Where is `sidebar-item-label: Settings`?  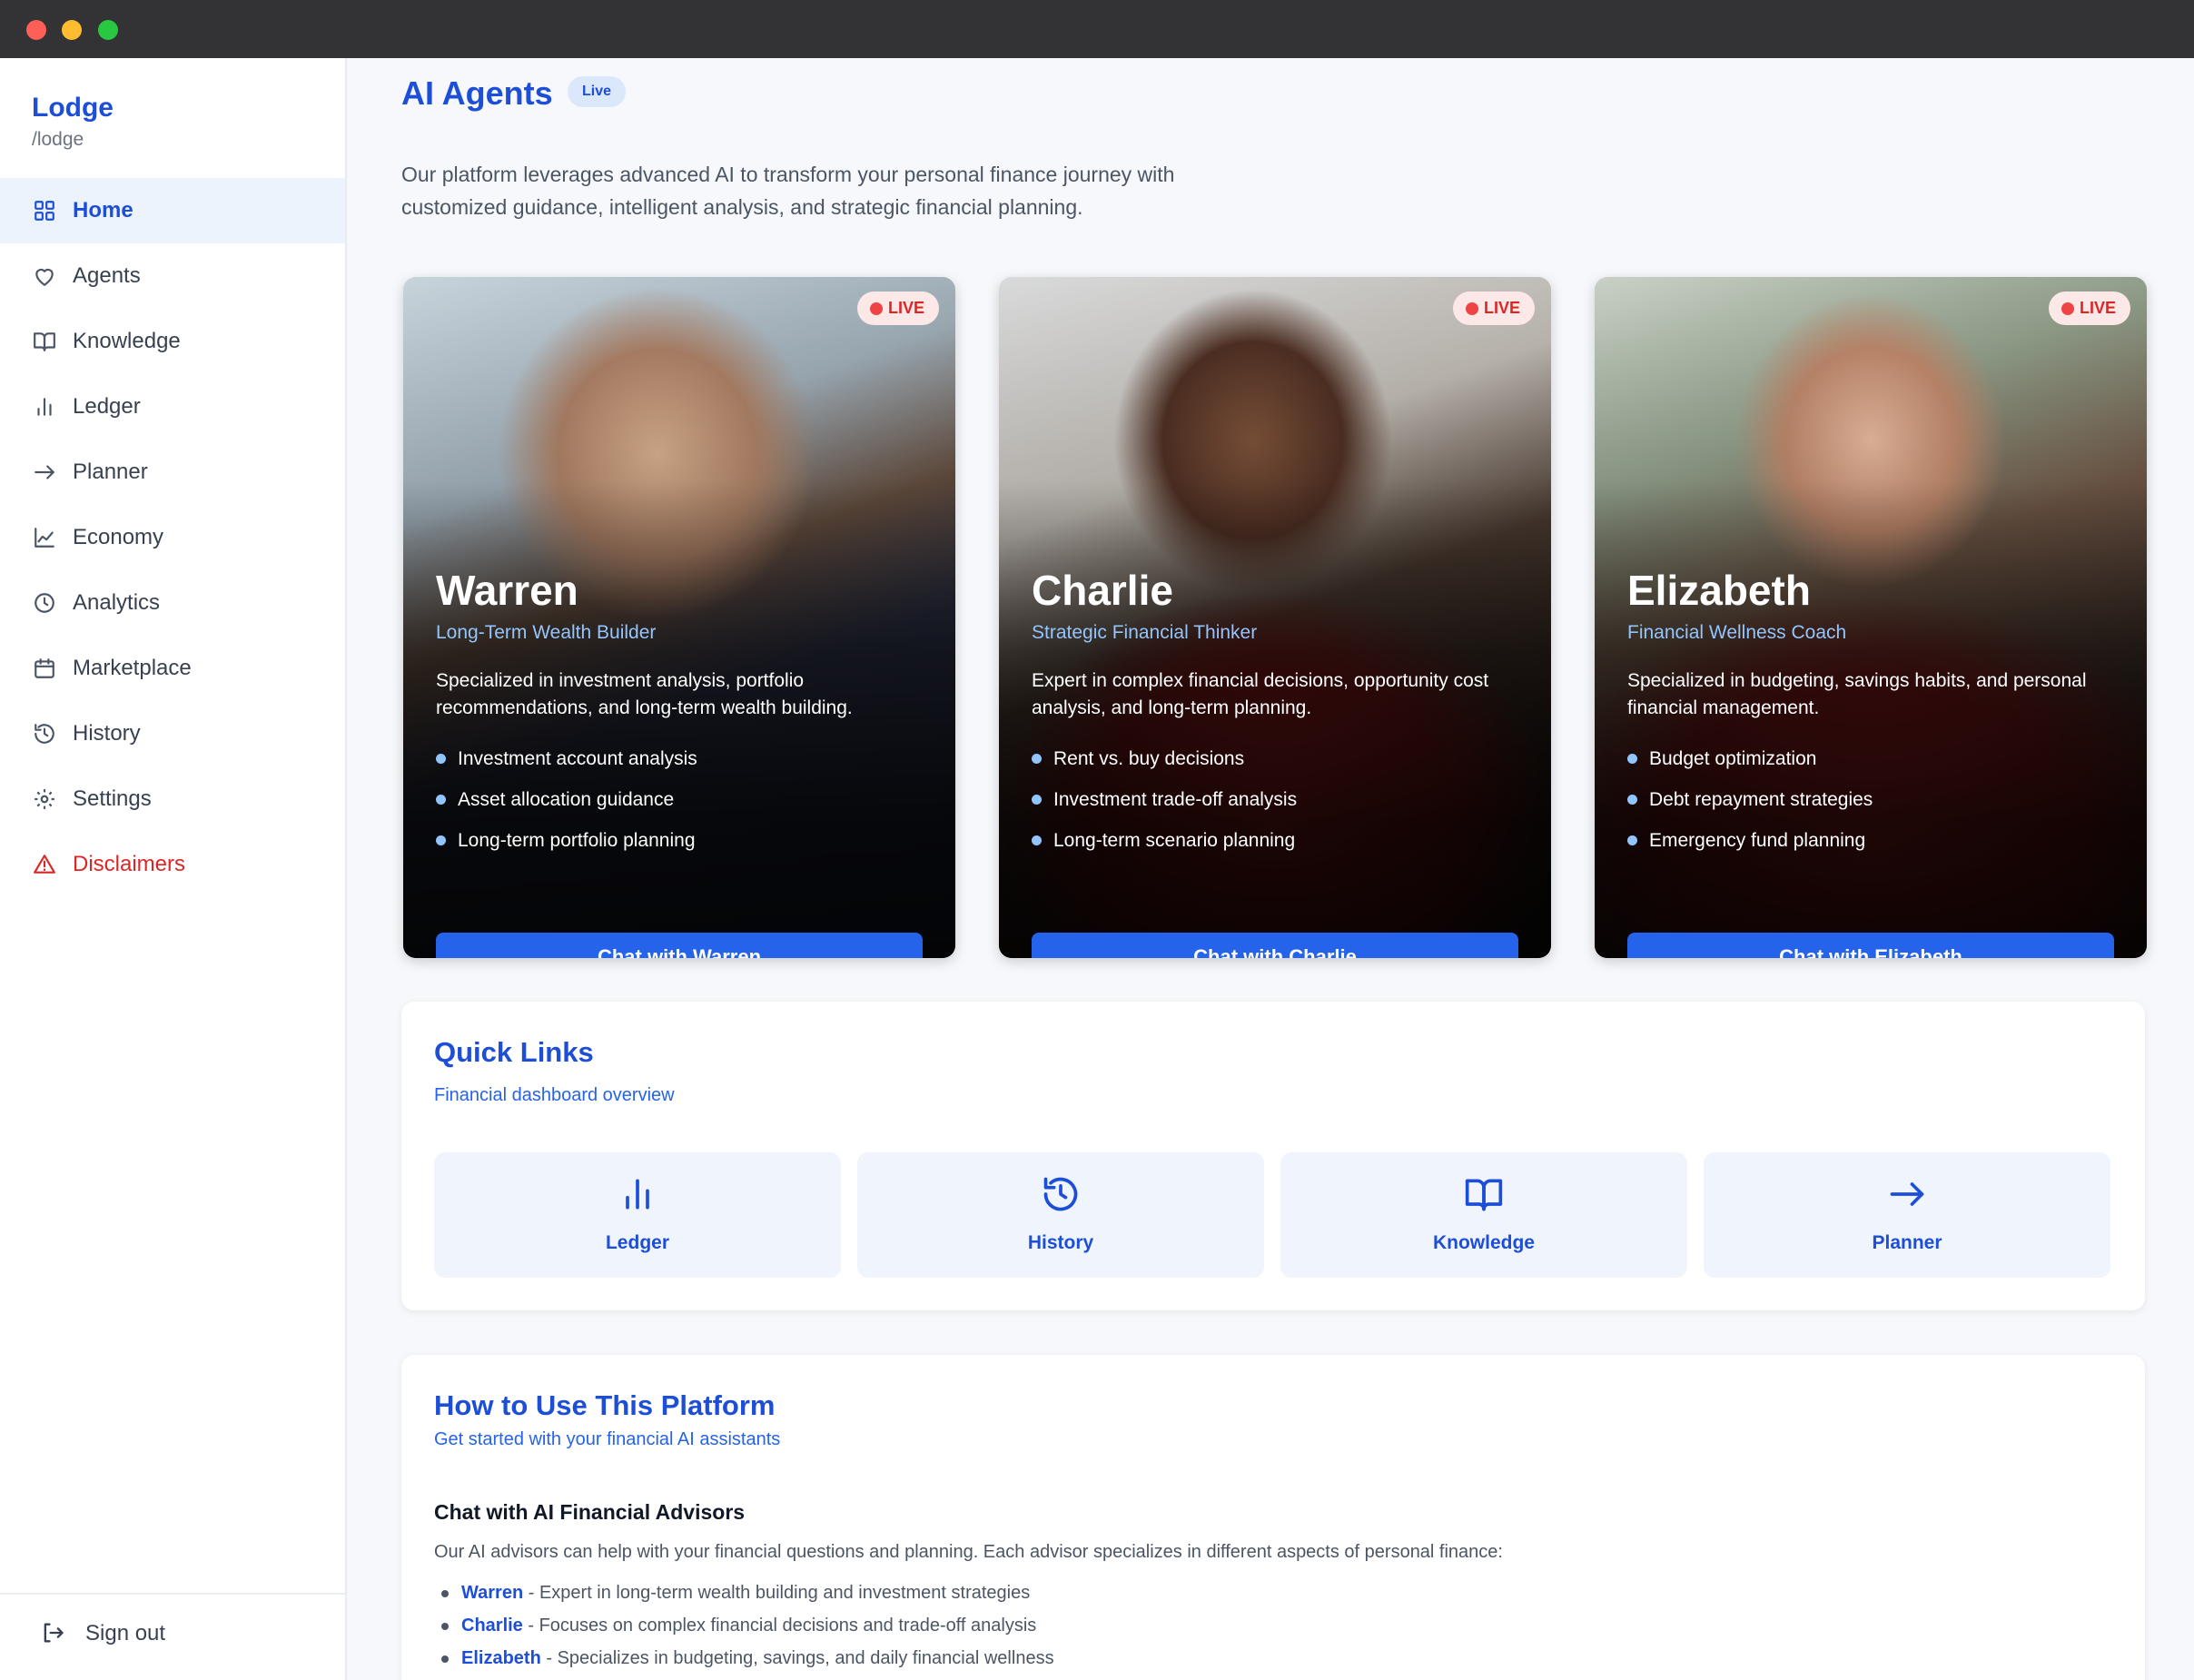
sidebar-item-label: Settings is located at coordinates (112, 799).